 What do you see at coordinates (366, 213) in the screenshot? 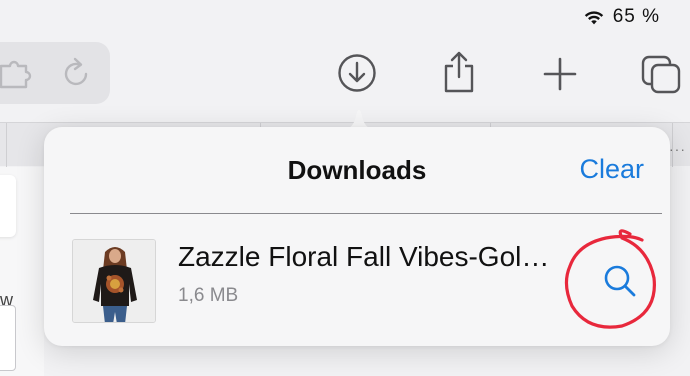
I see `divider` at bounding box center [366, 213].